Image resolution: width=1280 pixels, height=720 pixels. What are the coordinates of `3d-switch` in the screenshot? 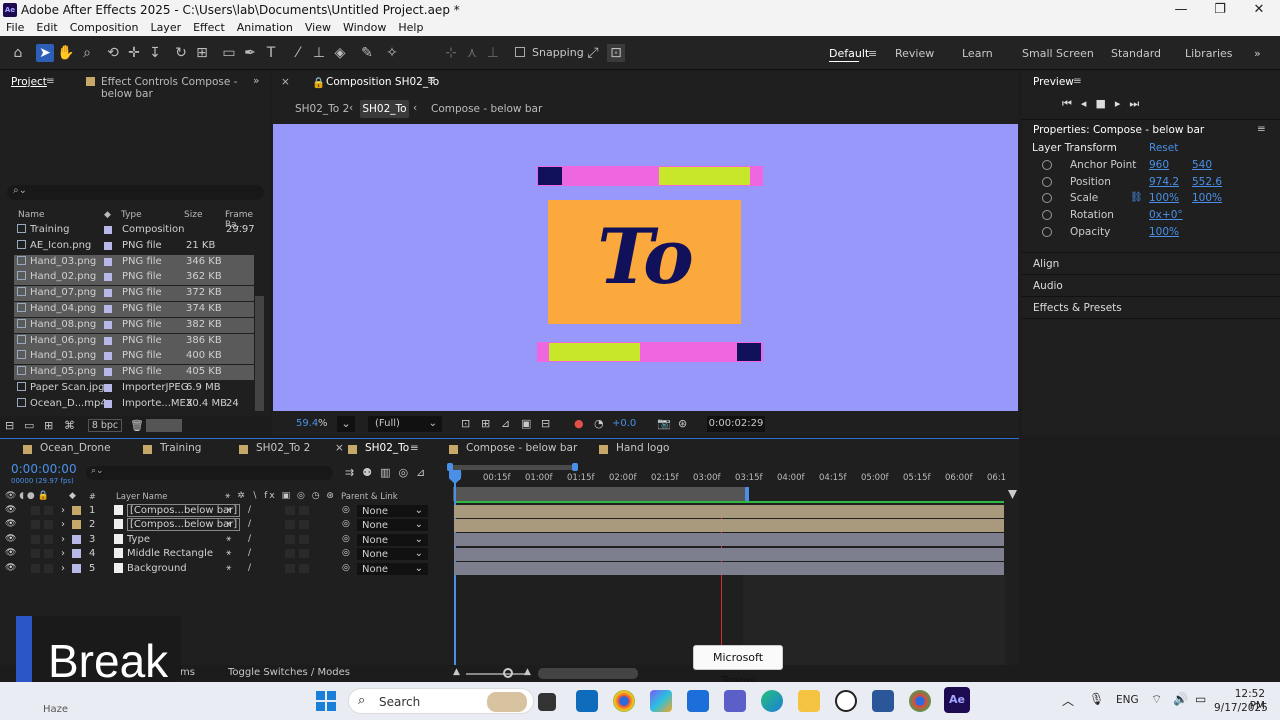 It's located at (304, 568).